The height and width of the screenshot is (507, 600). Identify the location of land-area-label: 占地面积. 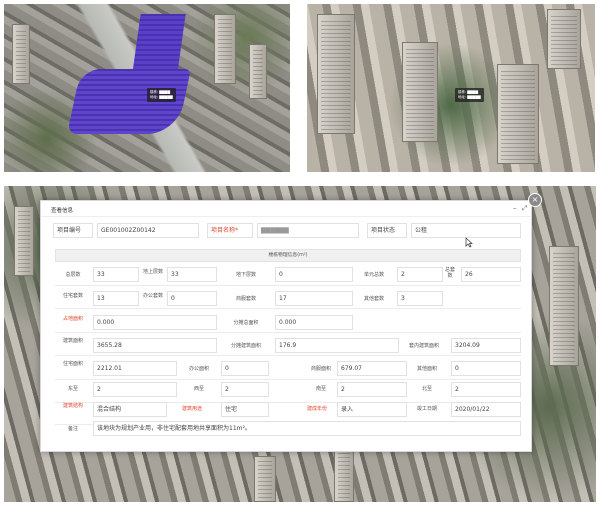
(72, 319).